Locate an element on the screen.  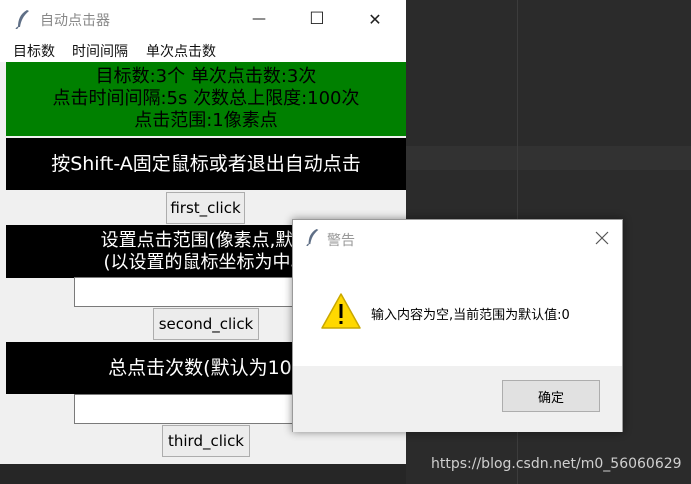
menu-item-target-count: 目标数 is located at coordinates (34, 51).